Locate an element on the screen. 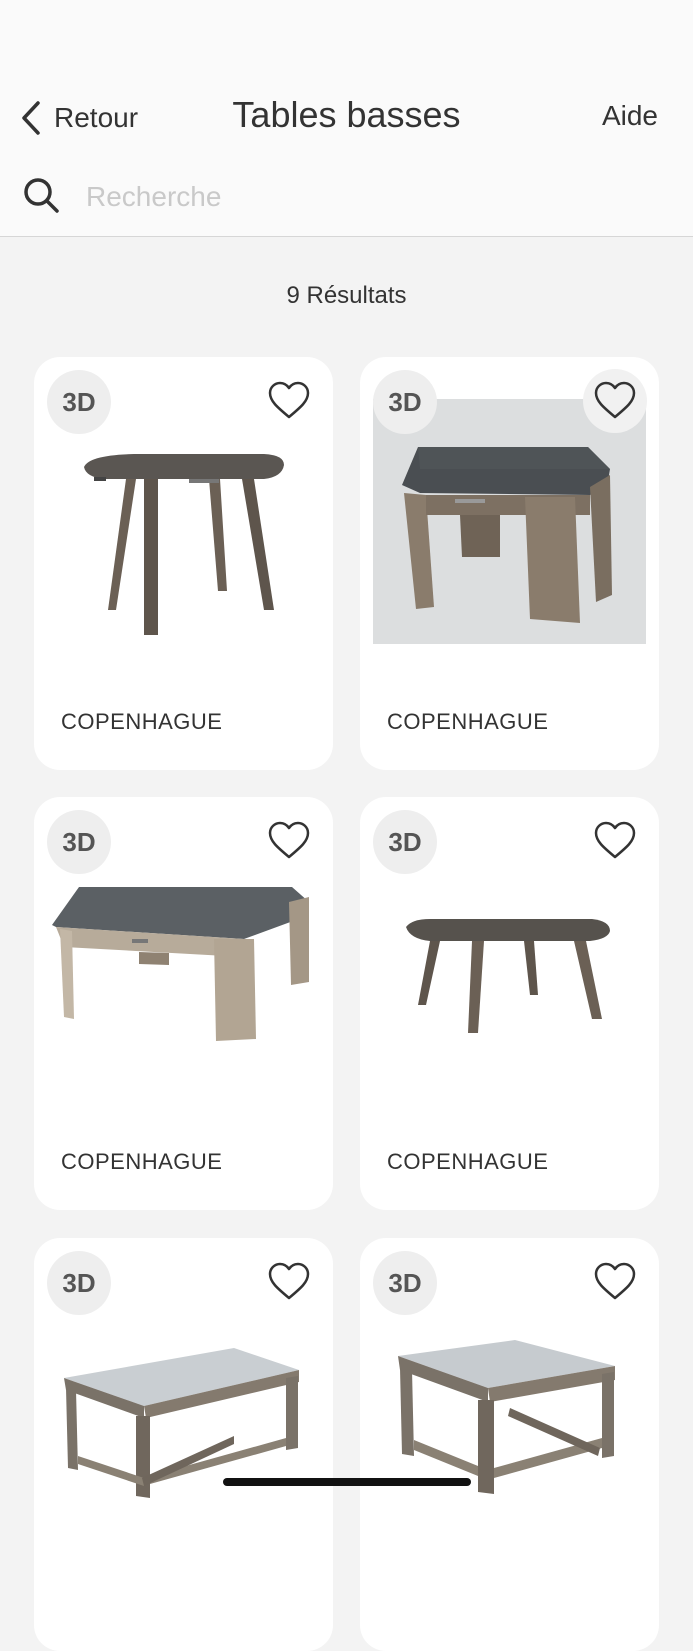 The width and height of the screenshot is (693, 1651). results-count: 9 Résultats is located at coordinates (346, 295).